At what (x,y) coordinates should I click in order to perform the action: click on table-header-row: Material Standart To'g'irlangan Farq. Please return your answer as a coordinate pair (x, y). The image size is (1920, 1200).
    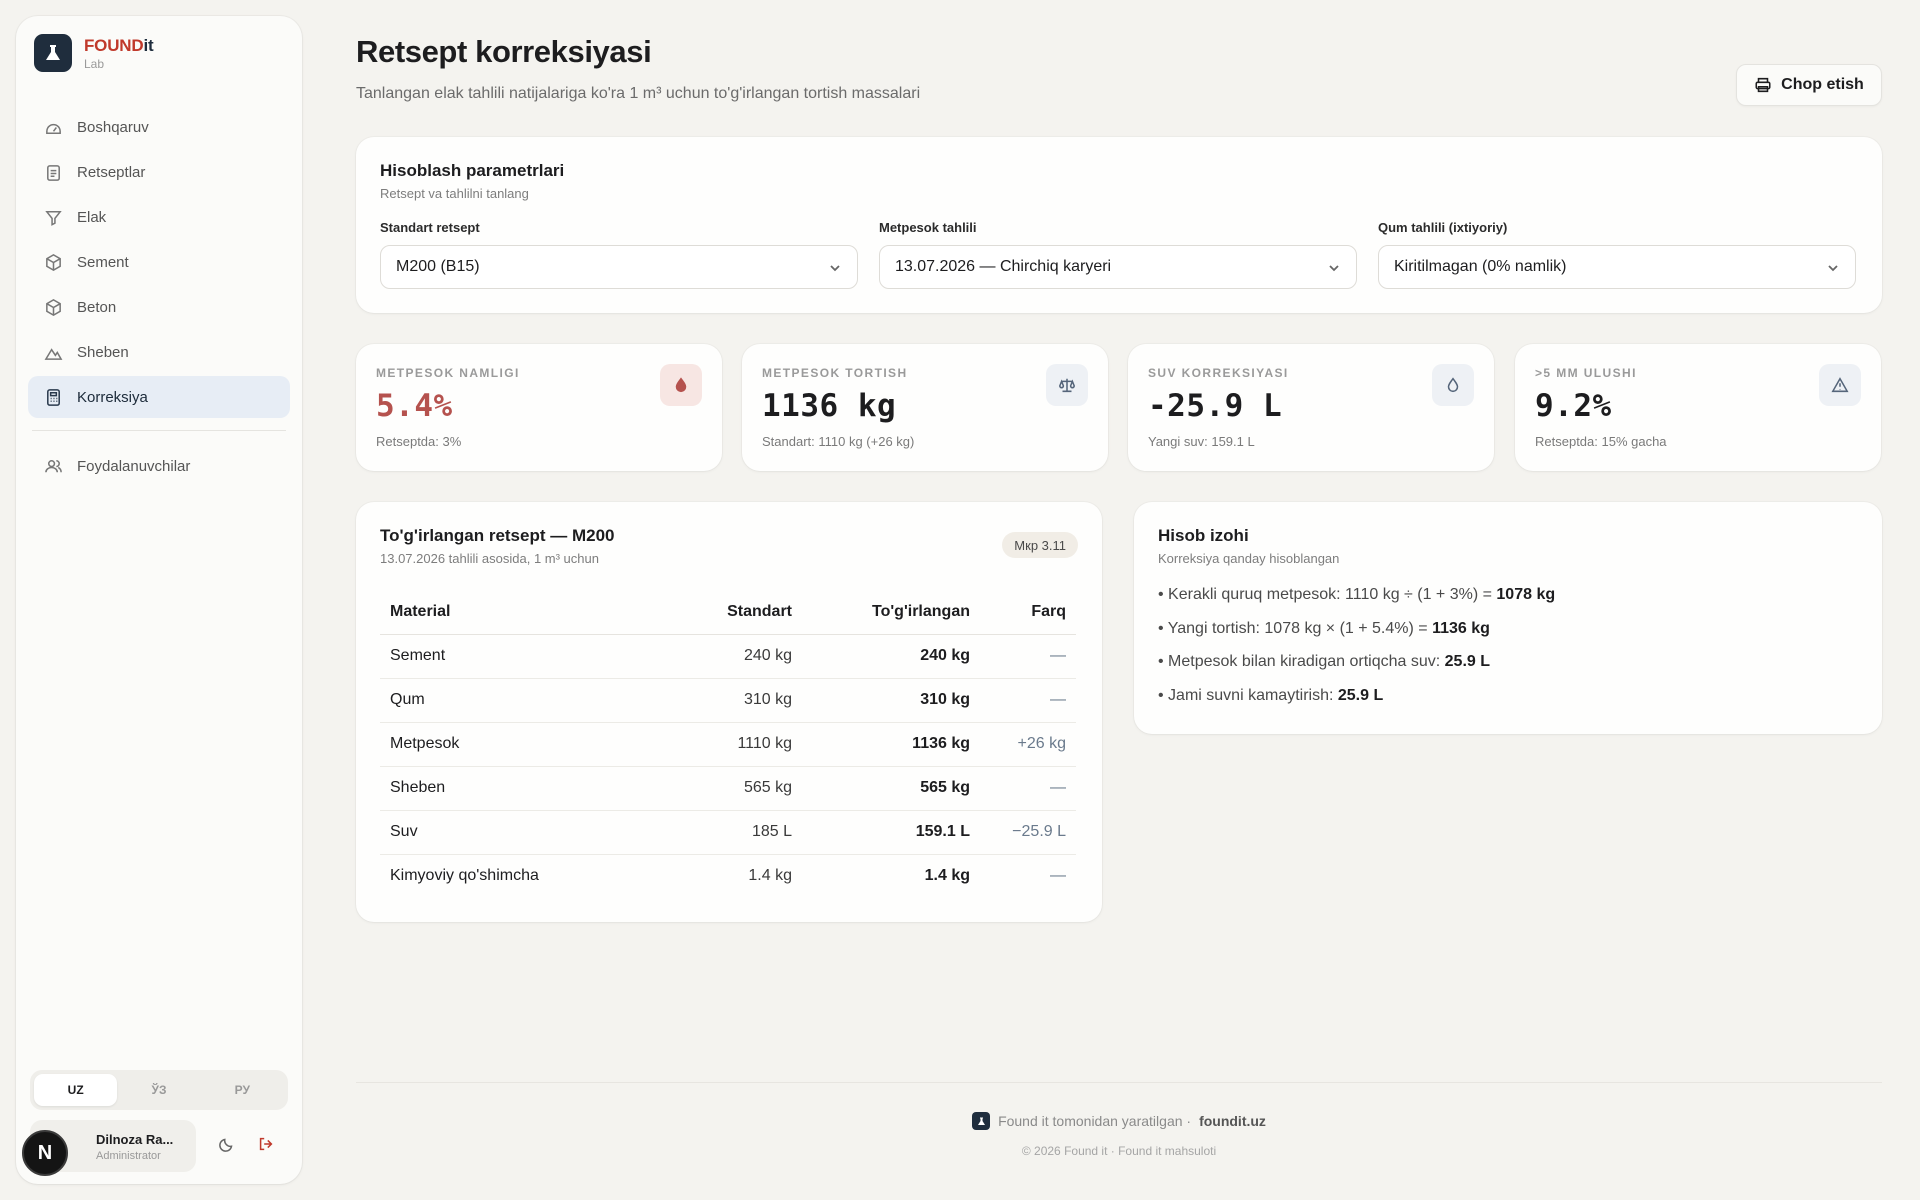
    Looking at the image, I should click on (728, 612).